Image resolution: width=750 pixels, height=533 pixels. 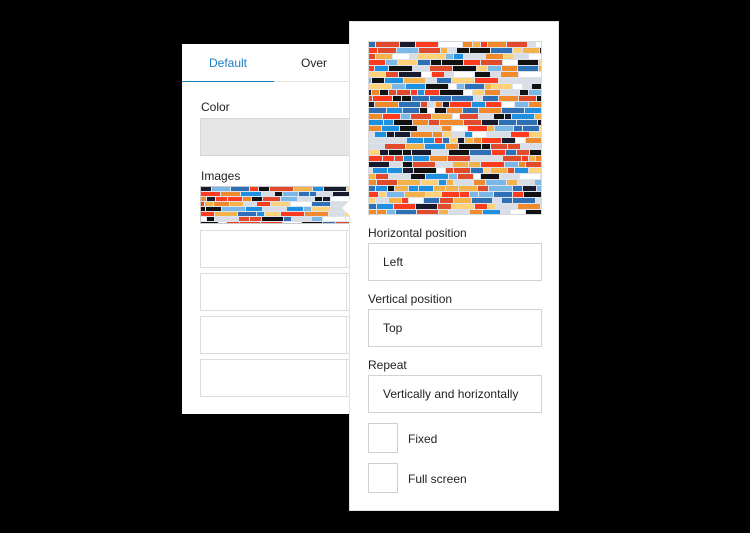 I want to click on repeat-select: Vertically and horizontally, so click(x=455, y=394).